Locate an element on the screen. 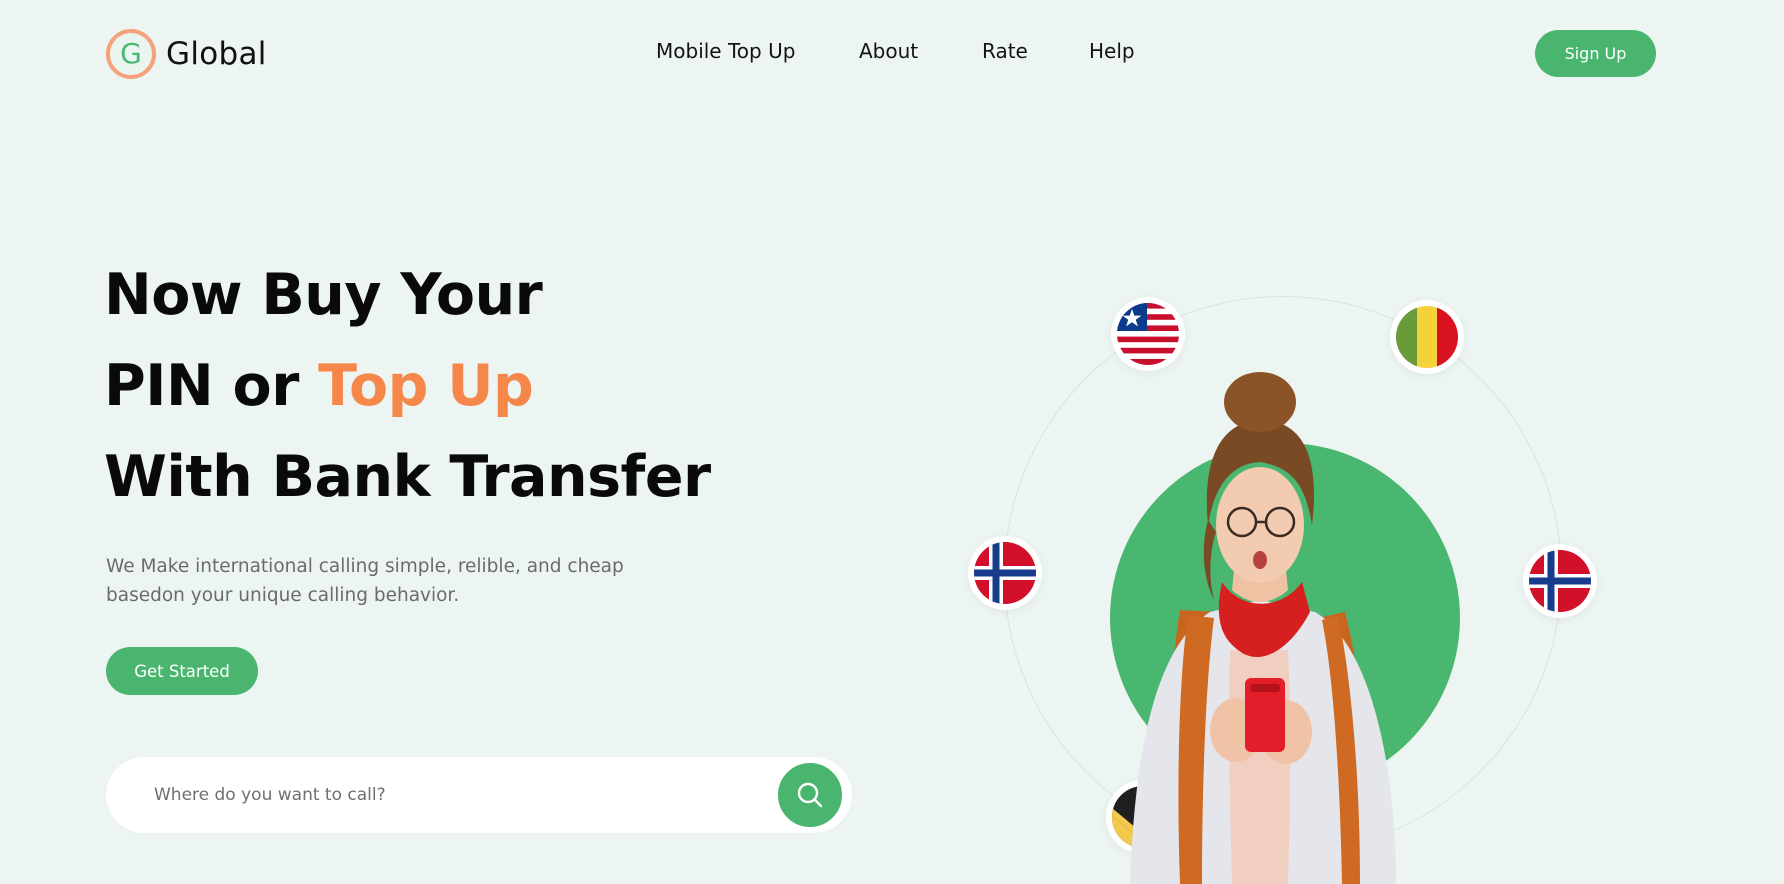  sign-up-button: Sign Up is located at coordinates (1595, 53).